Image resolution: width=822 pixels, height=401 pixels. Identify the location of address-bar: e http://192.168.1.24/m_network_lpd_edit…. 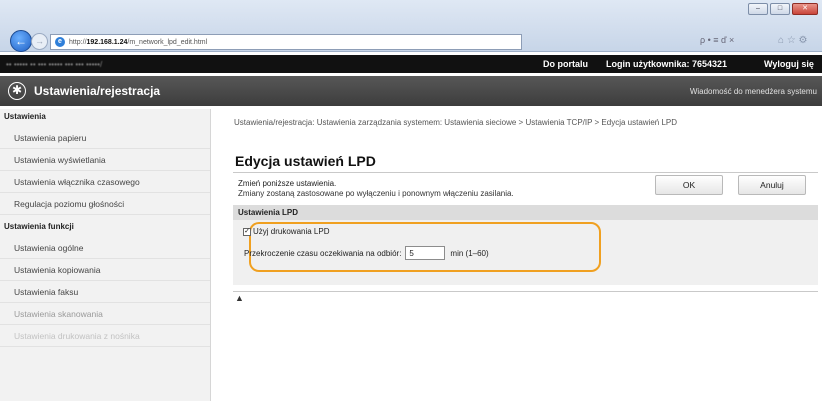
(286, 42).